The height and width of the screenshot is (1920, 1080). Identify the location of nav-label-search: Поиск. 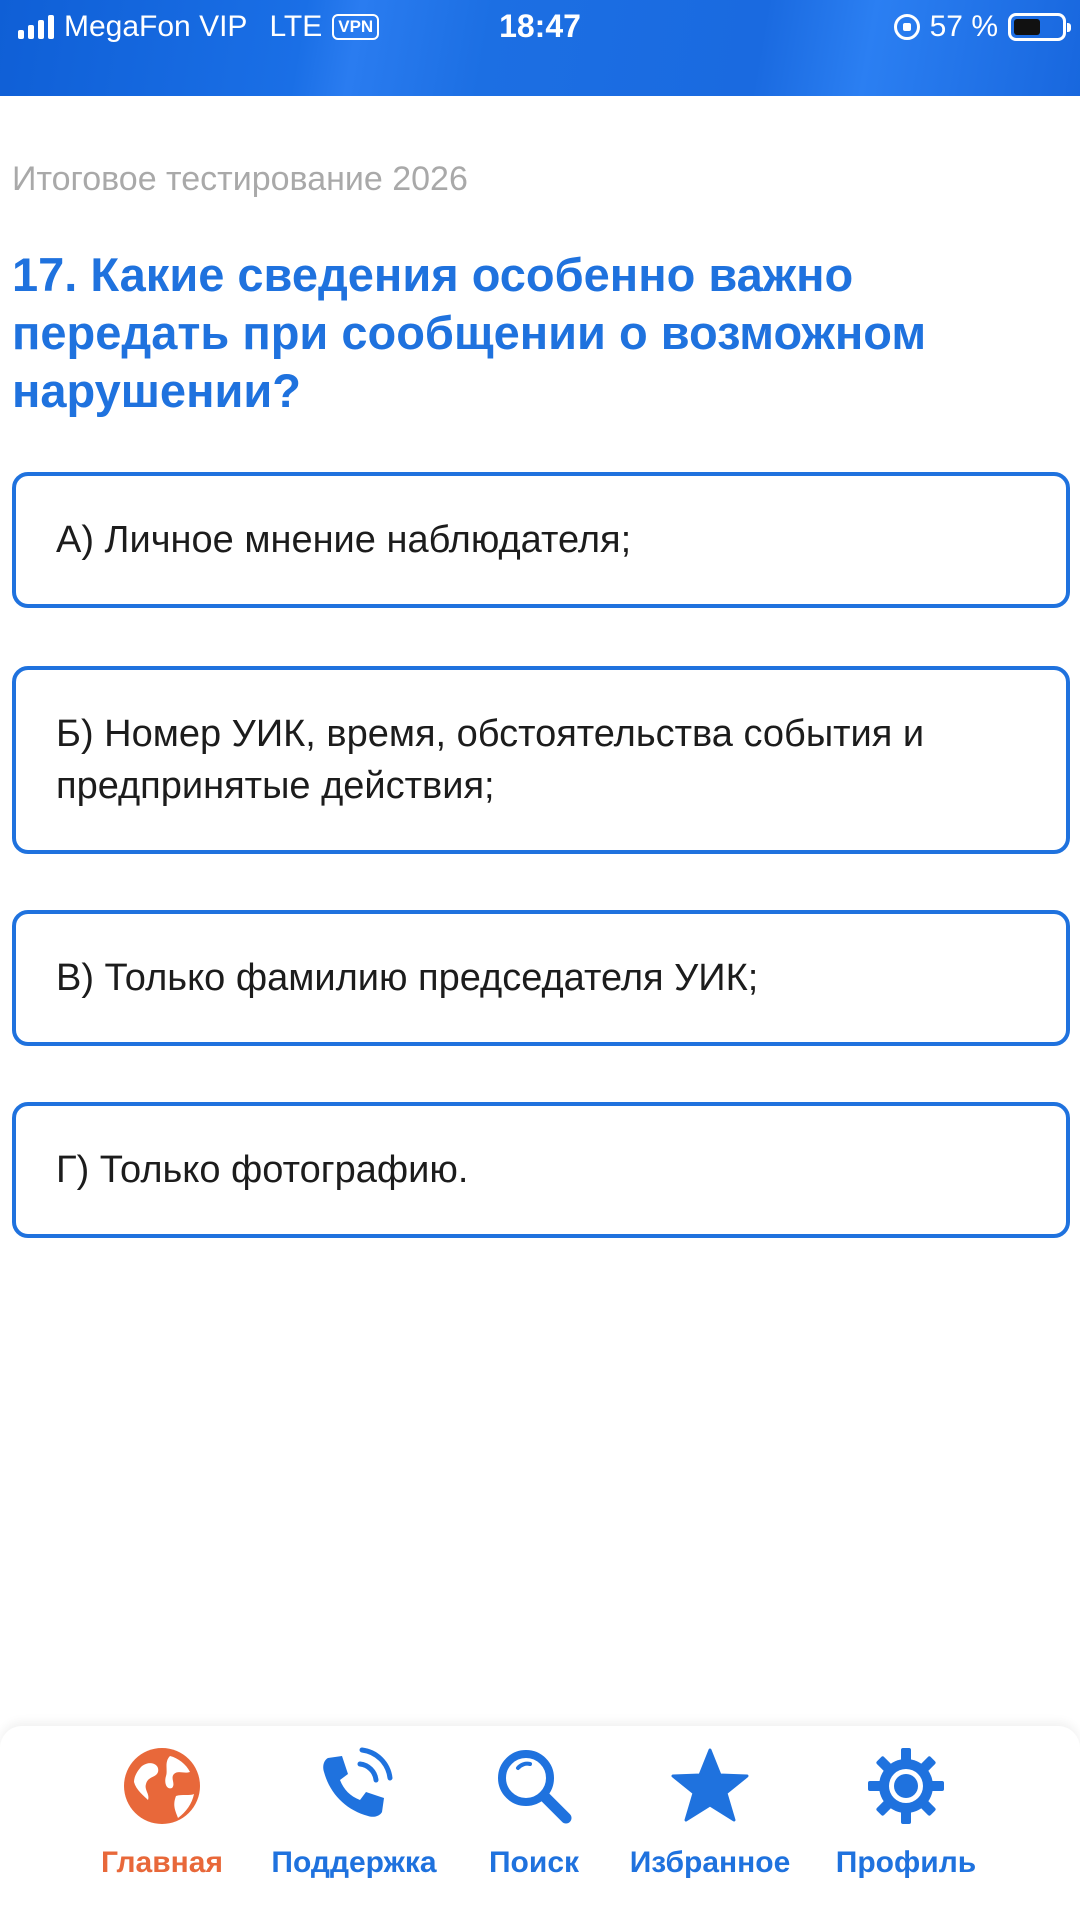
(534, 1862).